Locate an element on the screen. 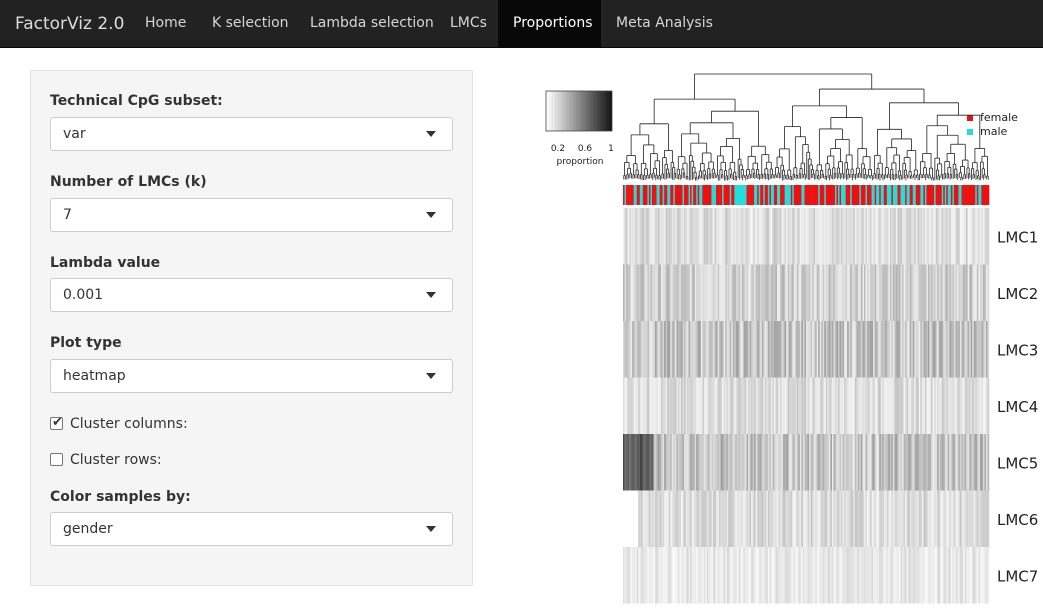  check-icon: ✔ is located at coordinates (57, 422).